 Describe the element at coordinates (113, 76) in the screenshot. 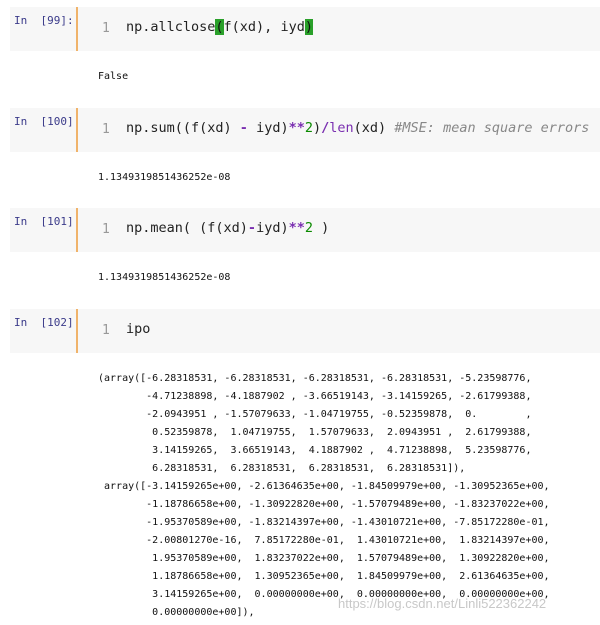

I see `cell-output: False` at that location.